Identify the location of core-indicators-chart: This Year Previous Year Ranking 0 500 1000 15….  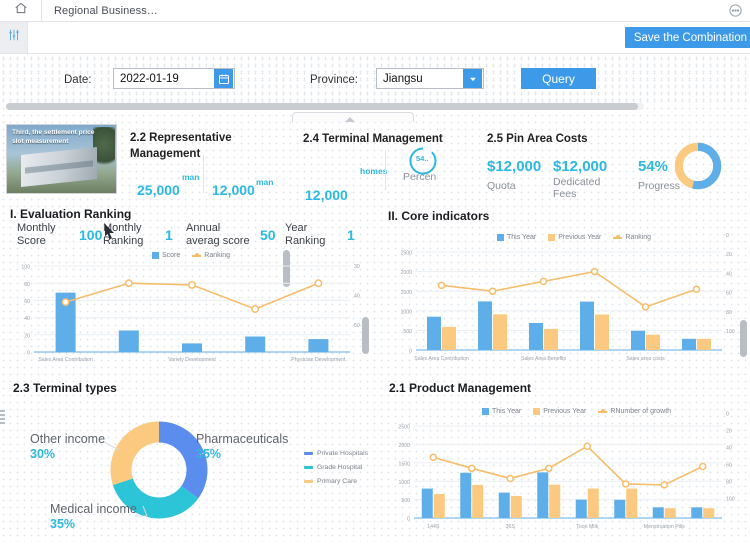
(565, 302).